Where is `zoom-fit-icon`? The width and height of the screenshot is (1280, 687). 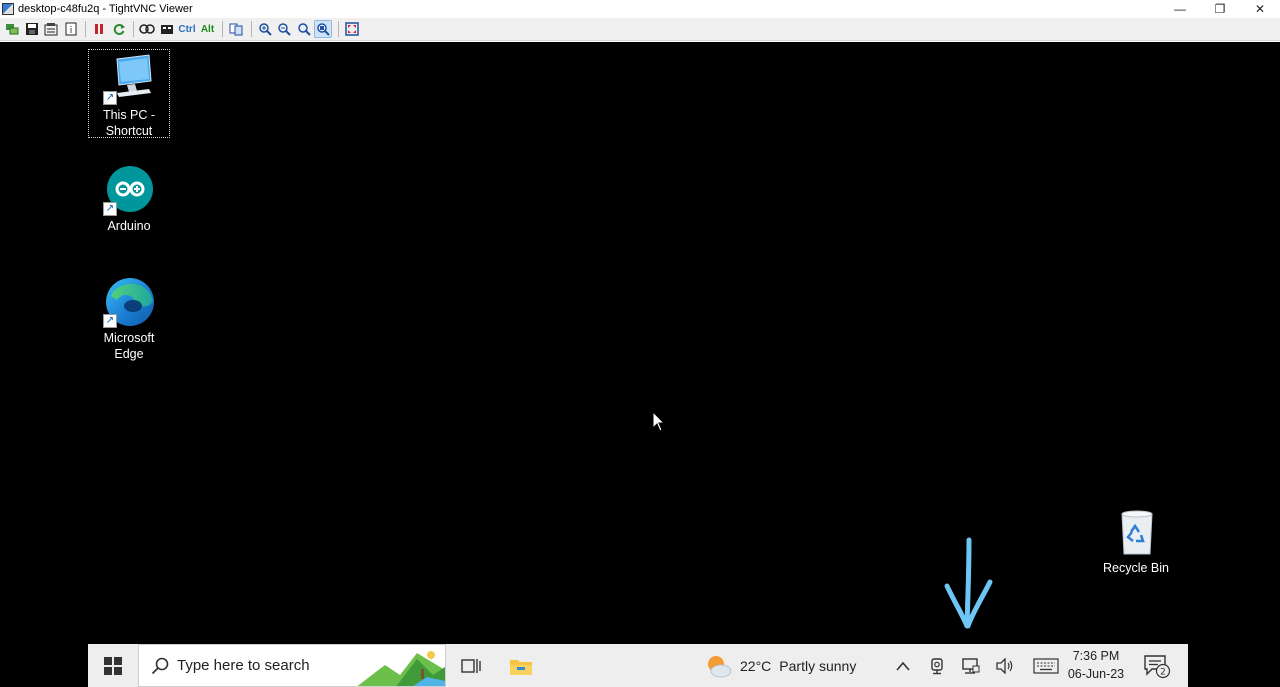
zoom-fit-icon is located at coordinates (323, 29).